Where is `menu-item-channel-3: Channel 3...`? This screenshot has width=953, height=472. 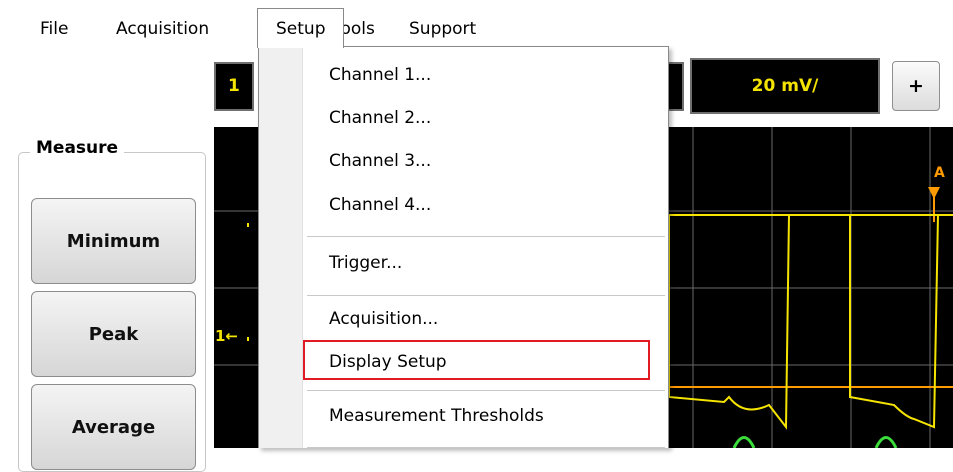 menu-item-channel-3: Channel 3... is located at coordinates (380, 161).